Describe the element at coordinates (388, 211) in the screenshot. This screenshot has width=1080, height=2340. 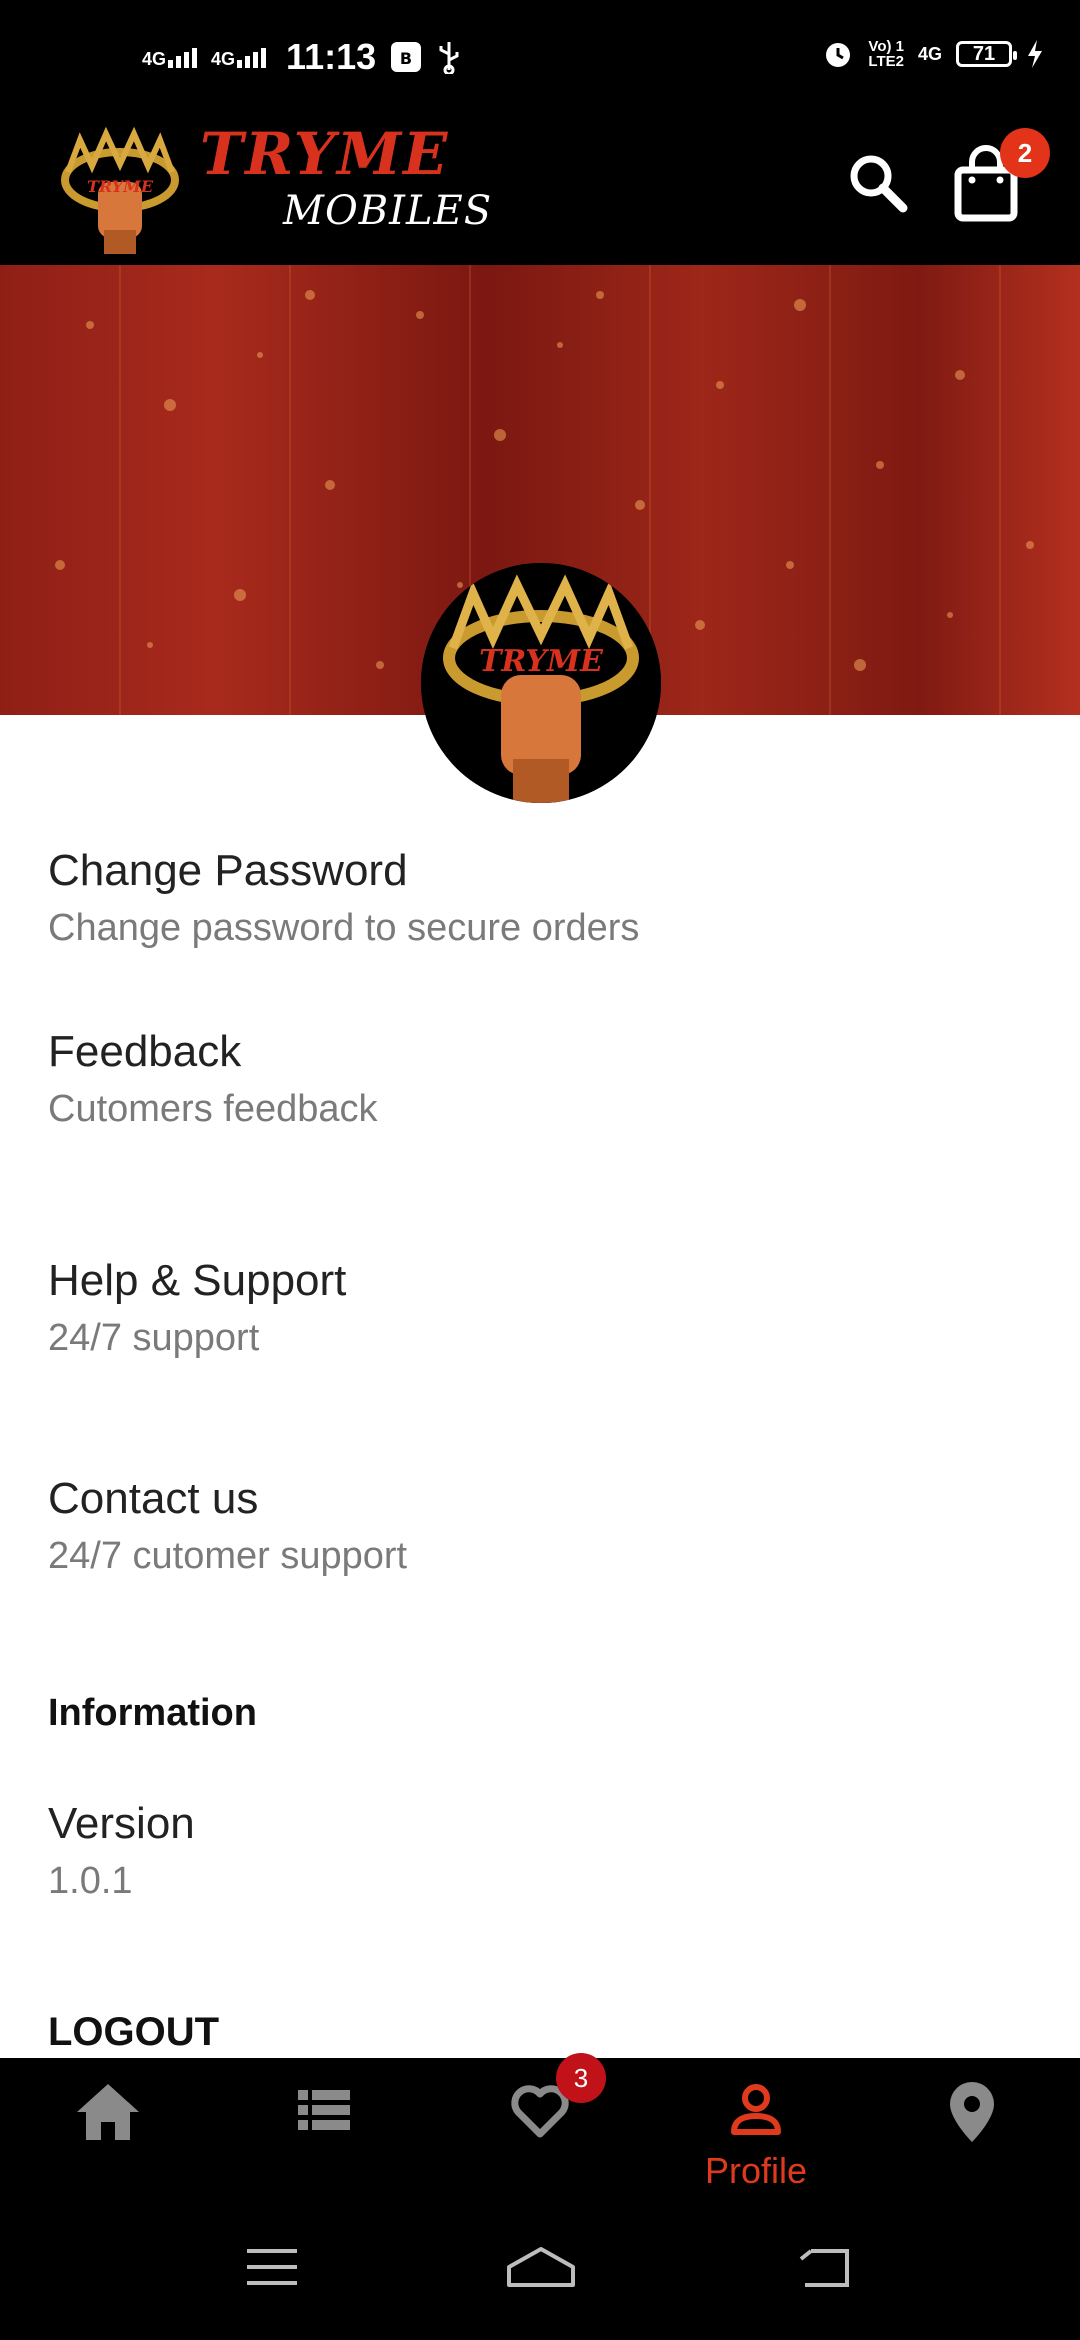
I see `brand-subtitle: MOBILES` at that location.